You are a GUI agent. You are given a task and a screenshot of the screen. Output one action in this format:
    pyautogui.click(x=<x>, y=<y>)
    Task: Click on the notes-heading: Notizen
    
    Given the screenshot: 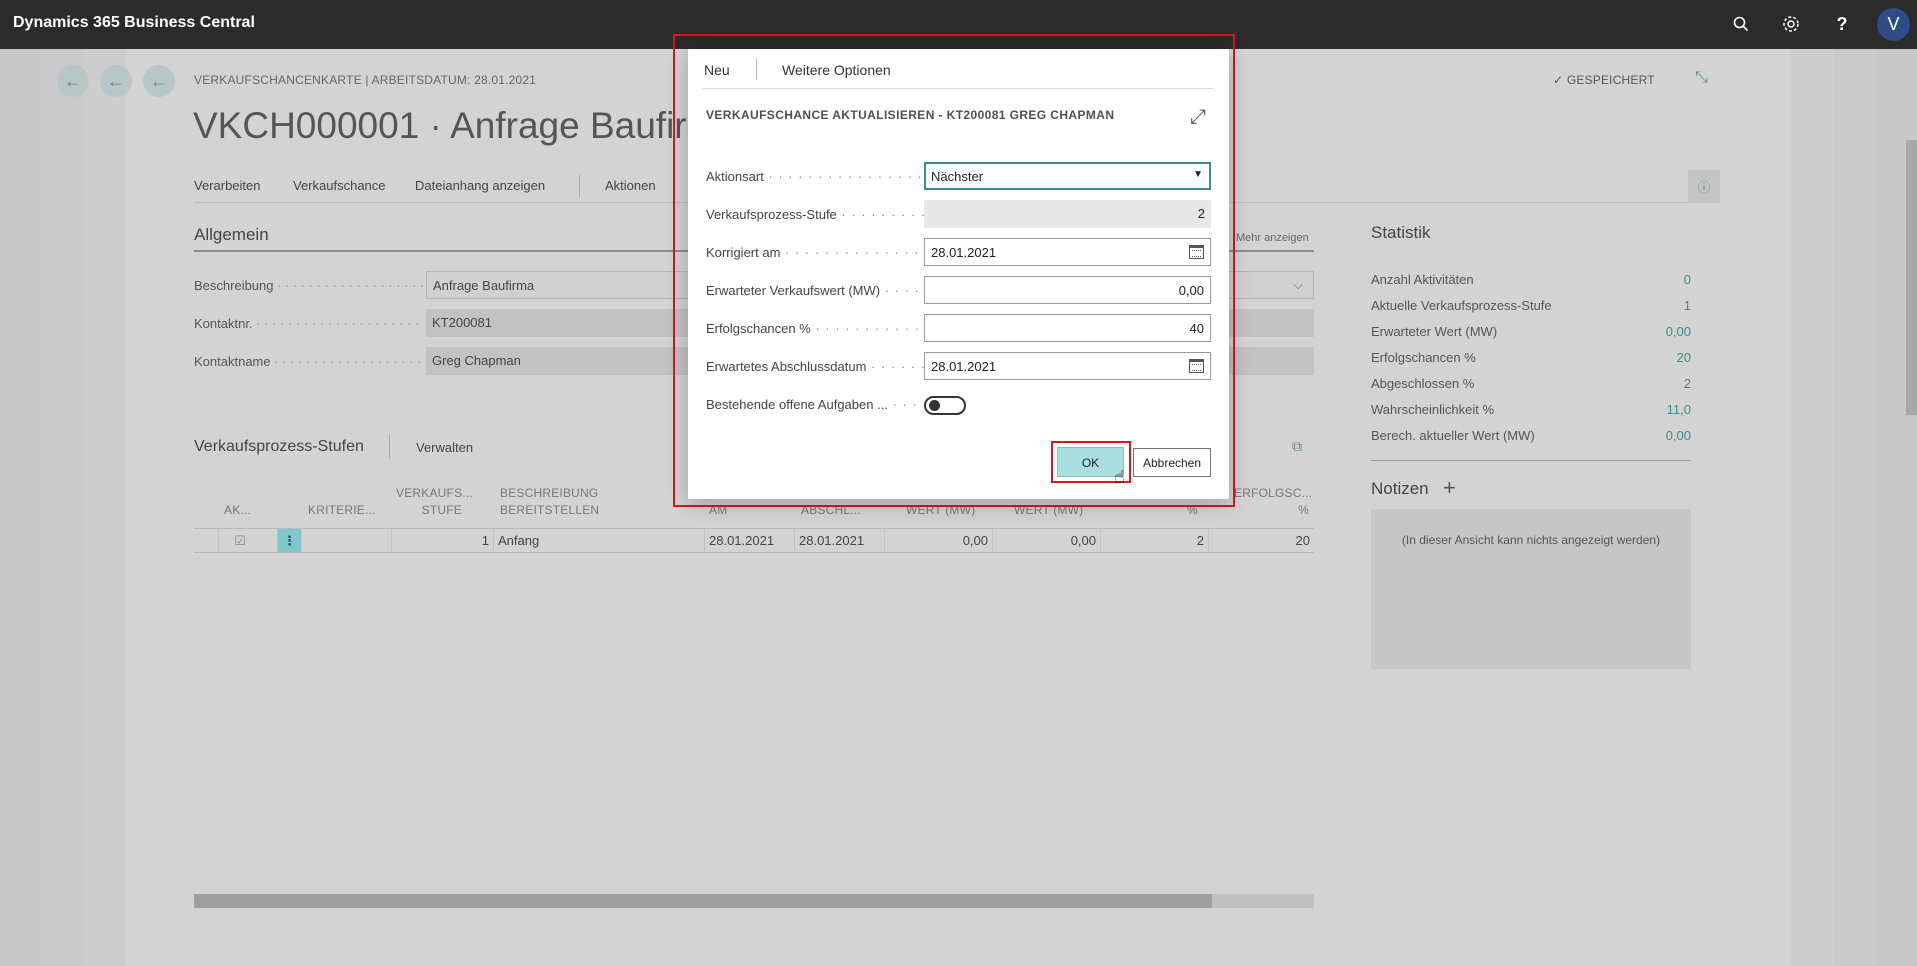 What is the action you would take?
    pyautogui.click(x=1400, y=489)
    